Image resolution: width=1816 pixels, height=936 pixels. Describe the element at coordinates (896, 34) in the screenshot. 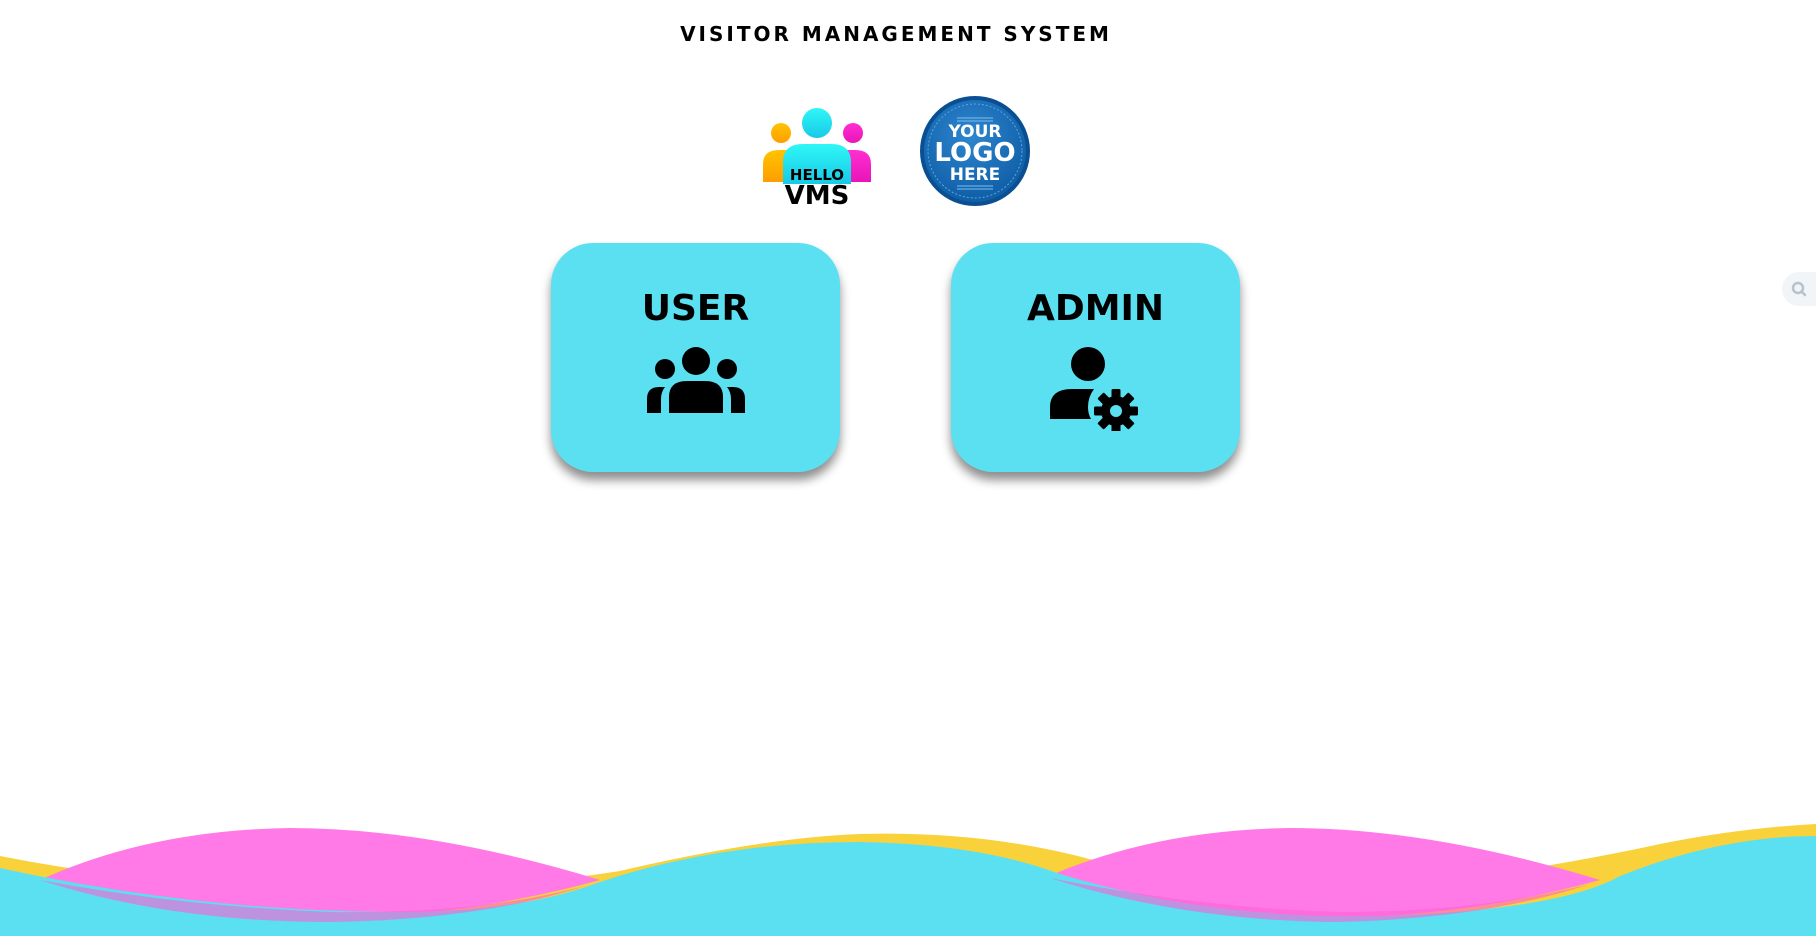

I see `page-title: VISITOR MANAGEMENT SYSTEM` at that location.